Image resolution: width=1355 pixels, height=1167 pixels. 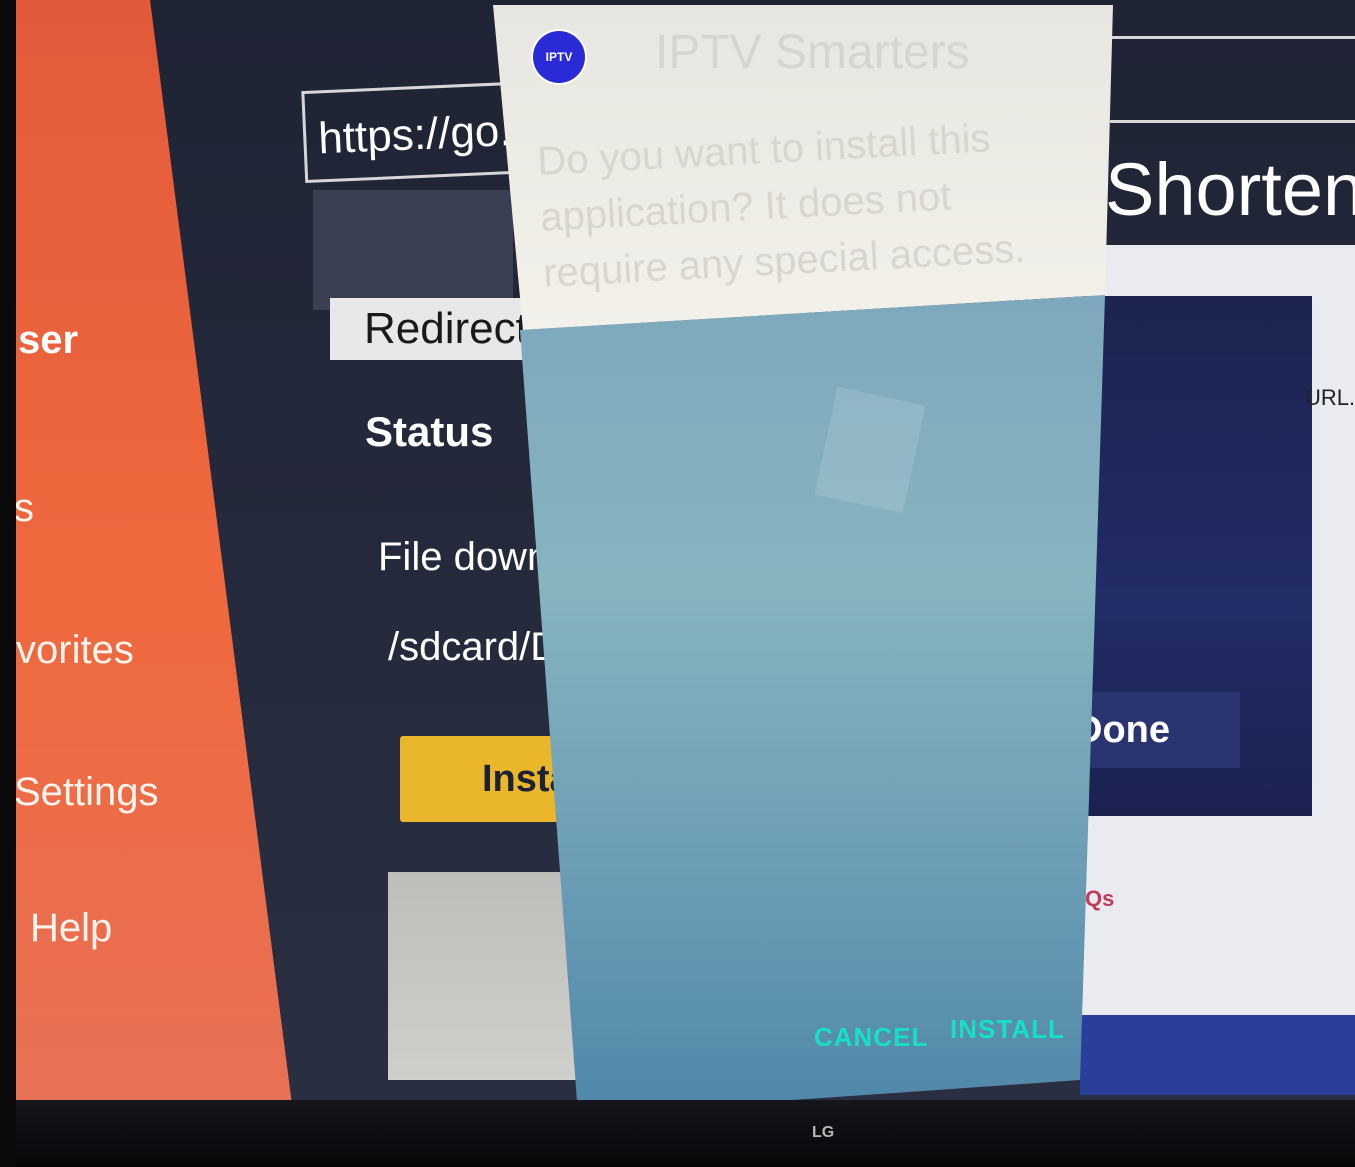 I want to click on redirect-label: Redirect, so click(x=430, y=329).